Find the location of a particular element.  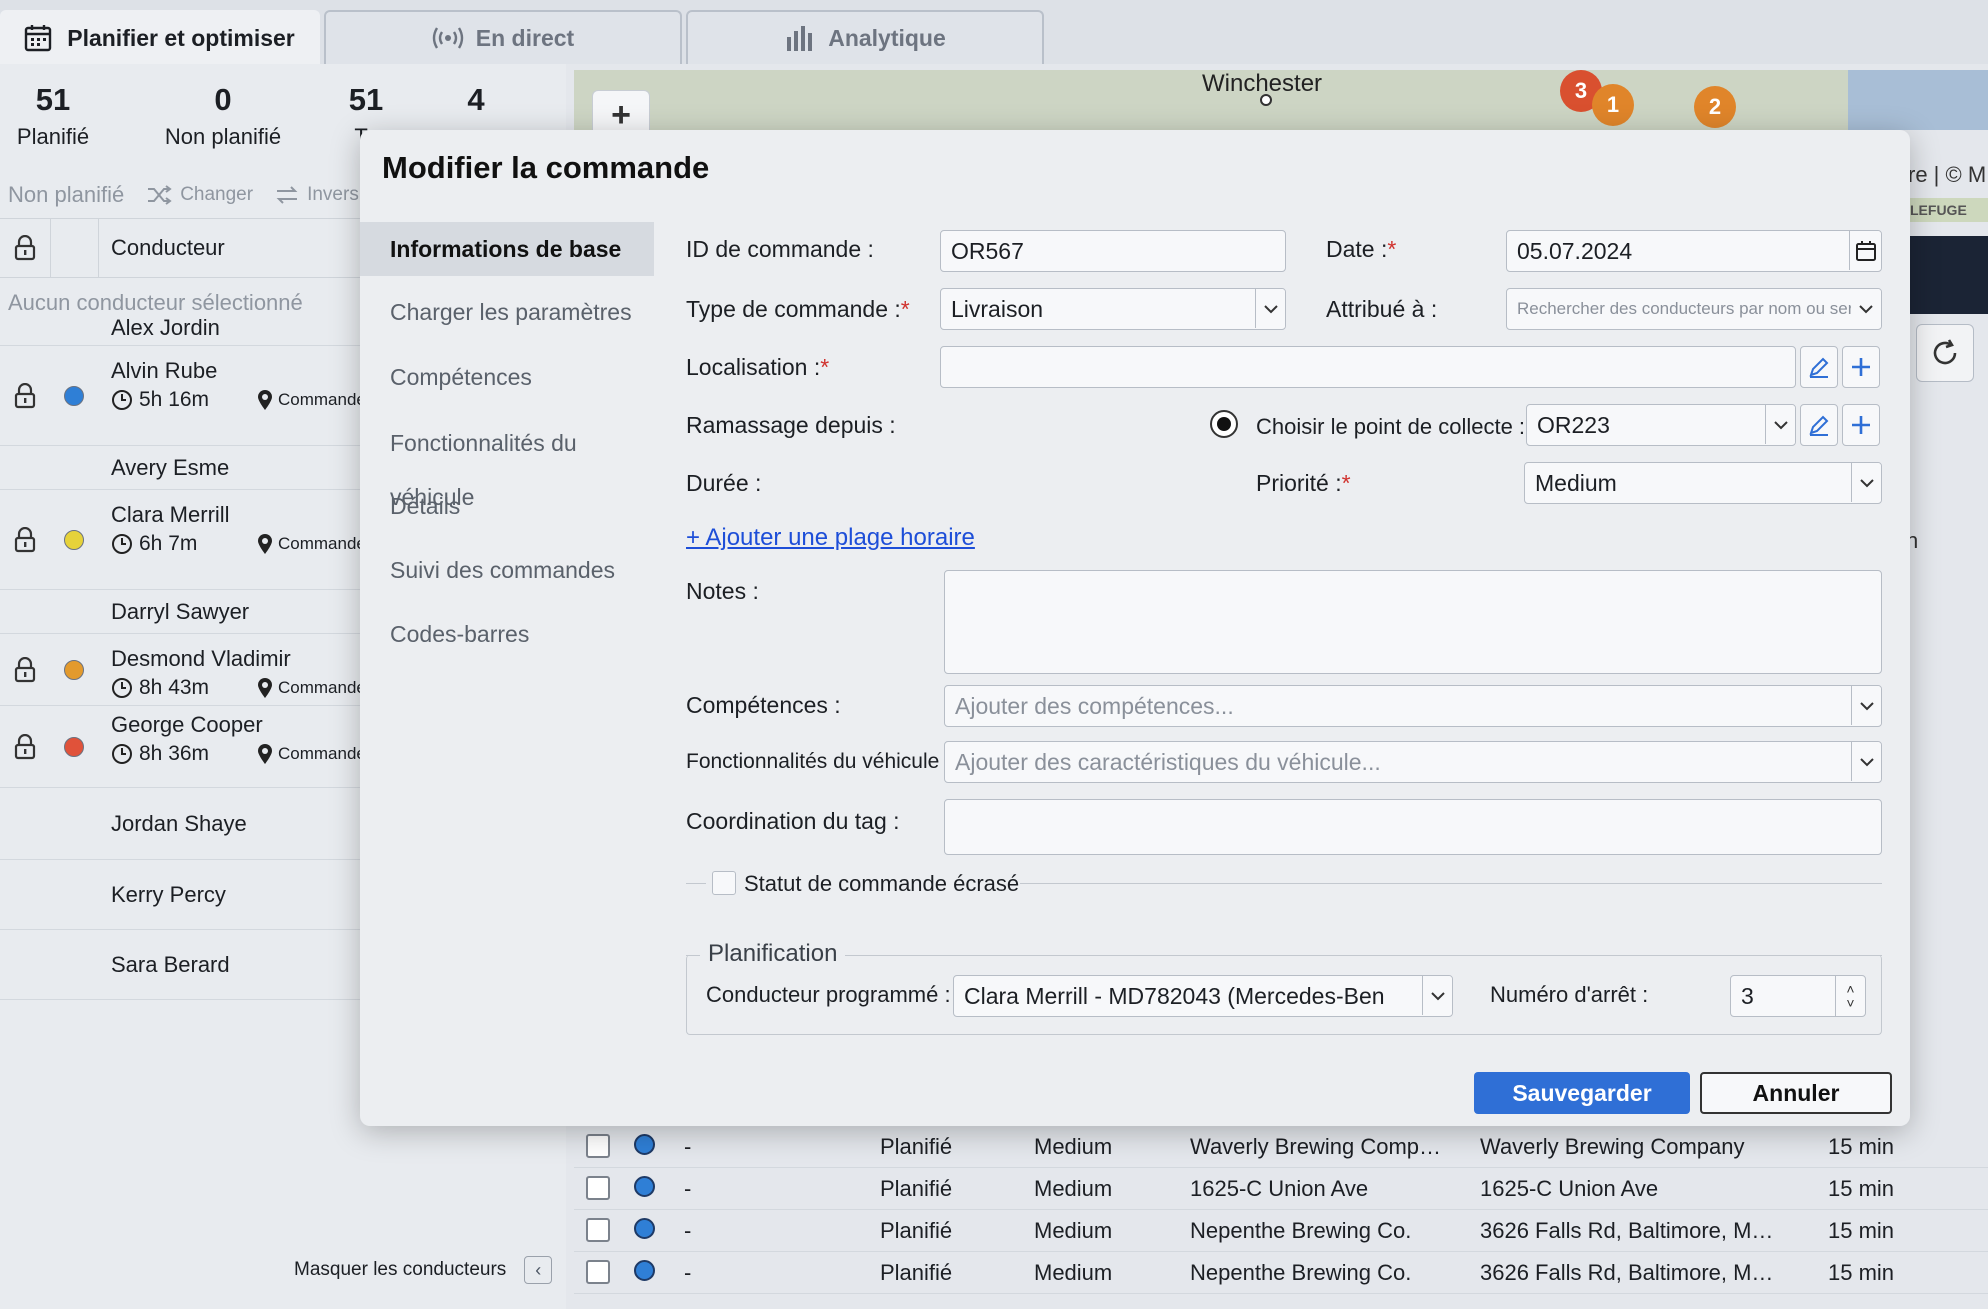

stat-planned: 51 Planifié is located at coordinates (53, 116).